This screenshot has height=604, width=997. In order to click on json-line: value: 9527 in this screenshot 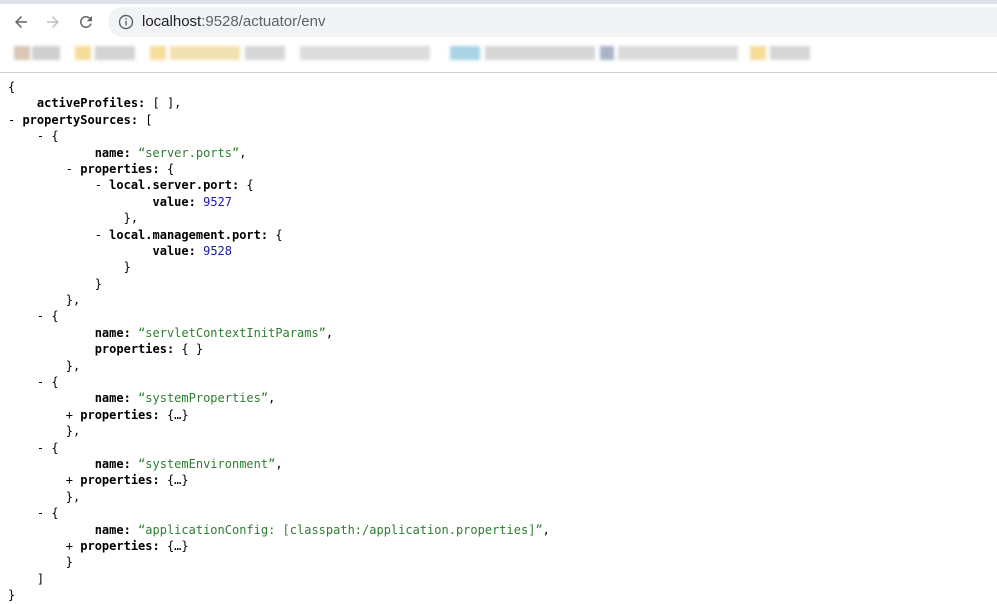, I will do `click(498, 202)`.